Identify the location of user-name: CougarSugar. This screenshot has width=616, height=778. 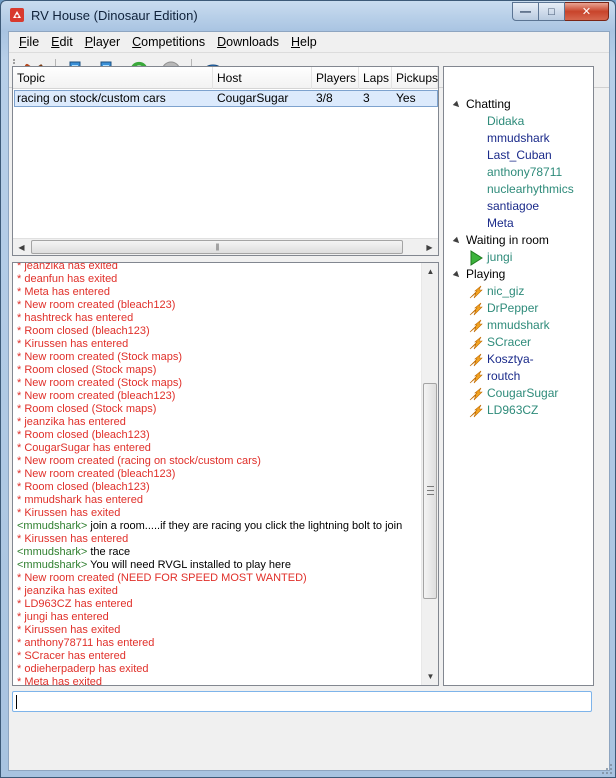
(523, 393).